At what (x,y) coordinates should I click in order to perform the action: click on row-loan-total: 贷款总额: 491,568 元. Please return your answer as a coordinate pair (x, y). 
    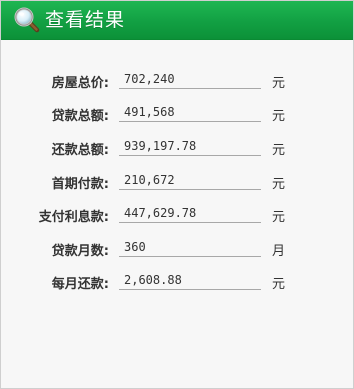
    Looking at the image, I should click on (177, 114).